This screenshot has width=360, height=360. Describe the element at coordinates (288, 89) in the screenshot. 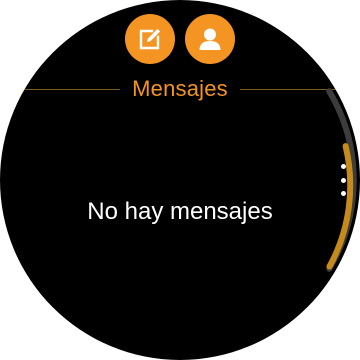

I see `header-divider-right` at that location.